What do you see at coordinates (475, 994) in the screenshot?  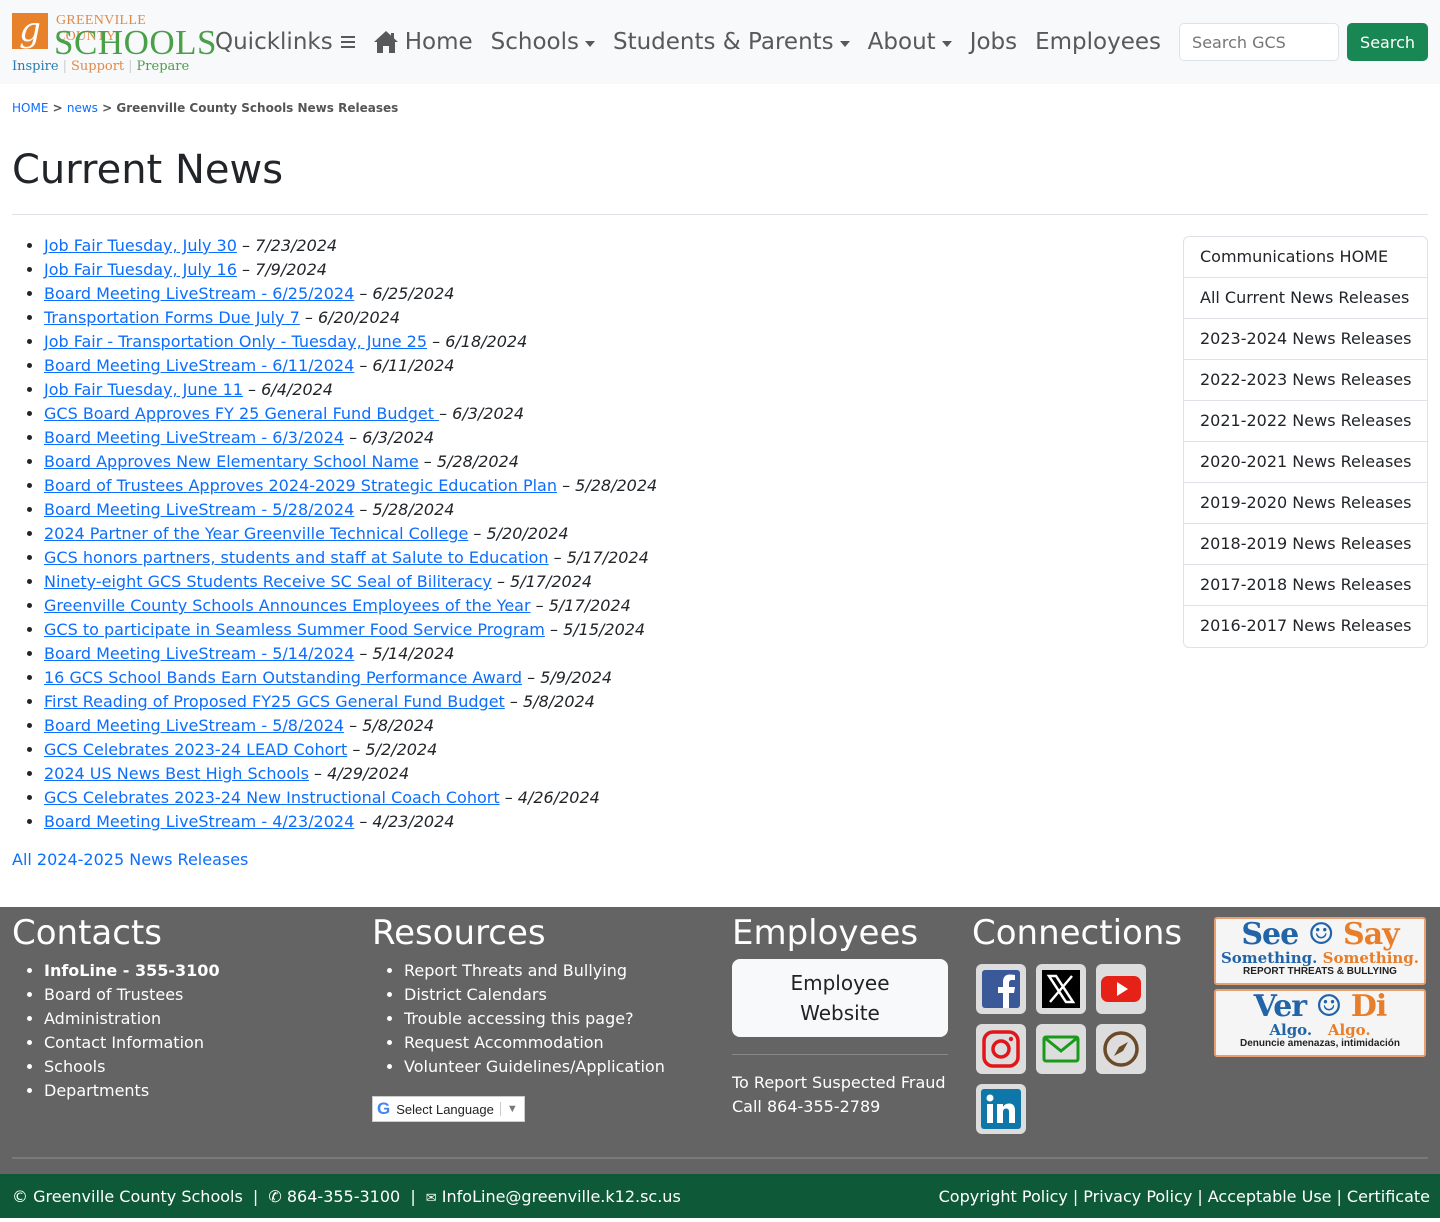 I see `resources-link: District Calendars` at bounding box center [475, 994].